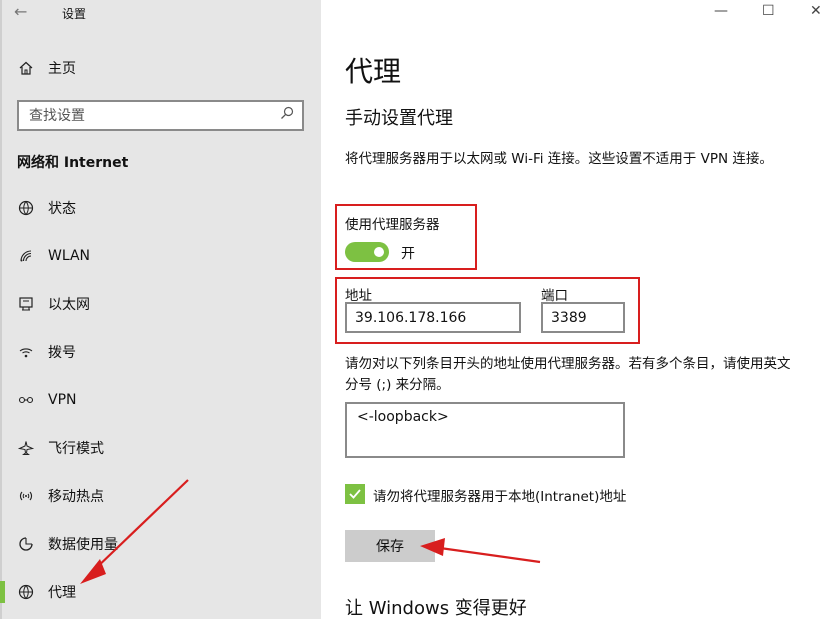 This screenshot has height=619, width=832. I want to click on sidebar-item-proxy: 代理, so click(160, 592).